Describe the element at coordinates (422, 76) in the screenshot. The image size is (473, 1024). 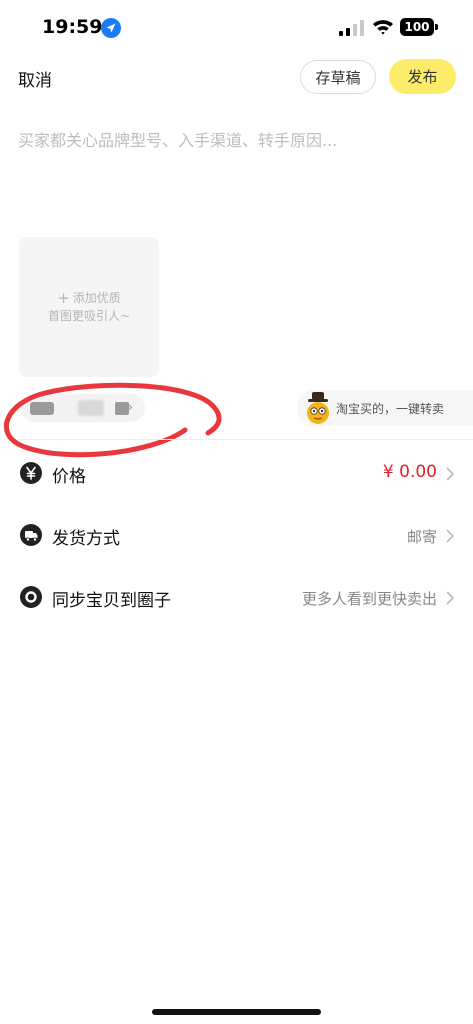
I see `publish-button: 发布` at that location.